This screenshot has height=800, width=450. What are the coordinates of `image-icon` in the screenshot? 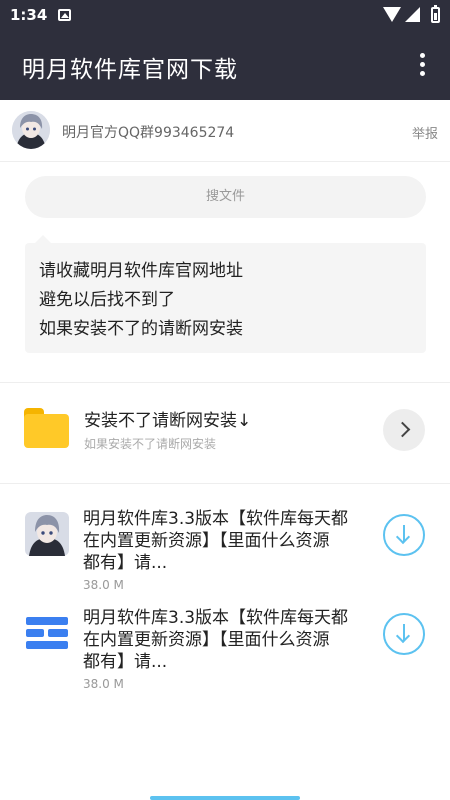 It's located at (64, 15).